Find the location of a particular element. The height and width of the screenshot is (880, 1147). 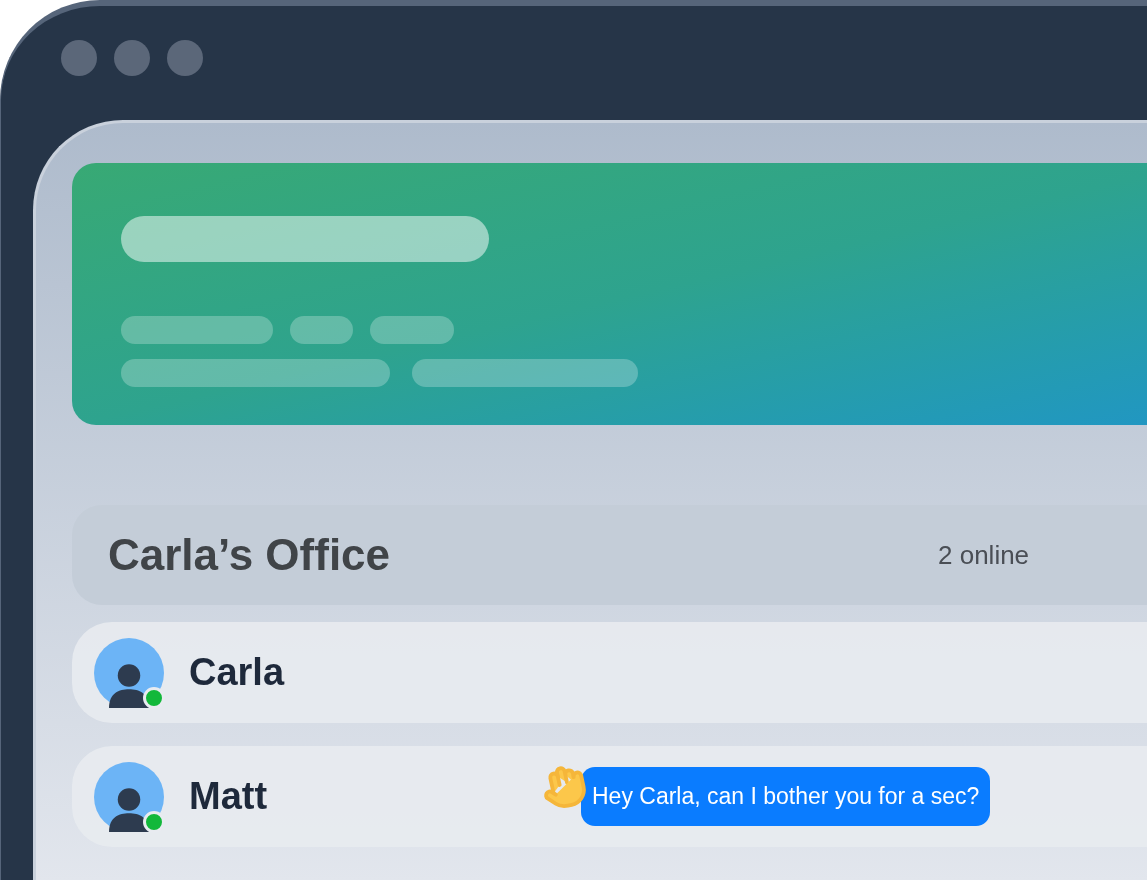

office-title: Carla’s Office is located at coordinates (250, 555).